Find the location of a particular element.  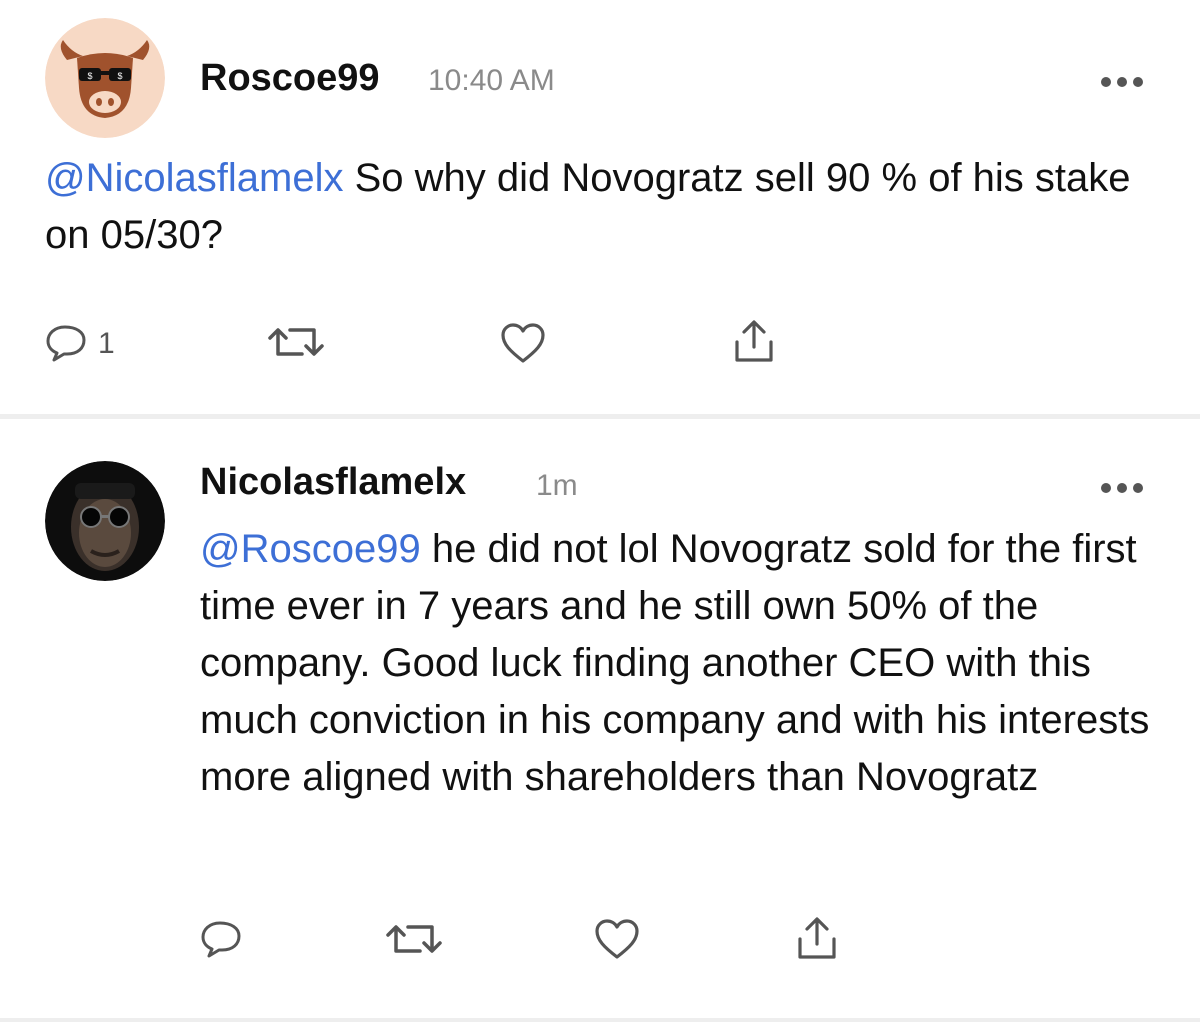

man-with-sunglasses-avatar is located at coordinates (105, 521).